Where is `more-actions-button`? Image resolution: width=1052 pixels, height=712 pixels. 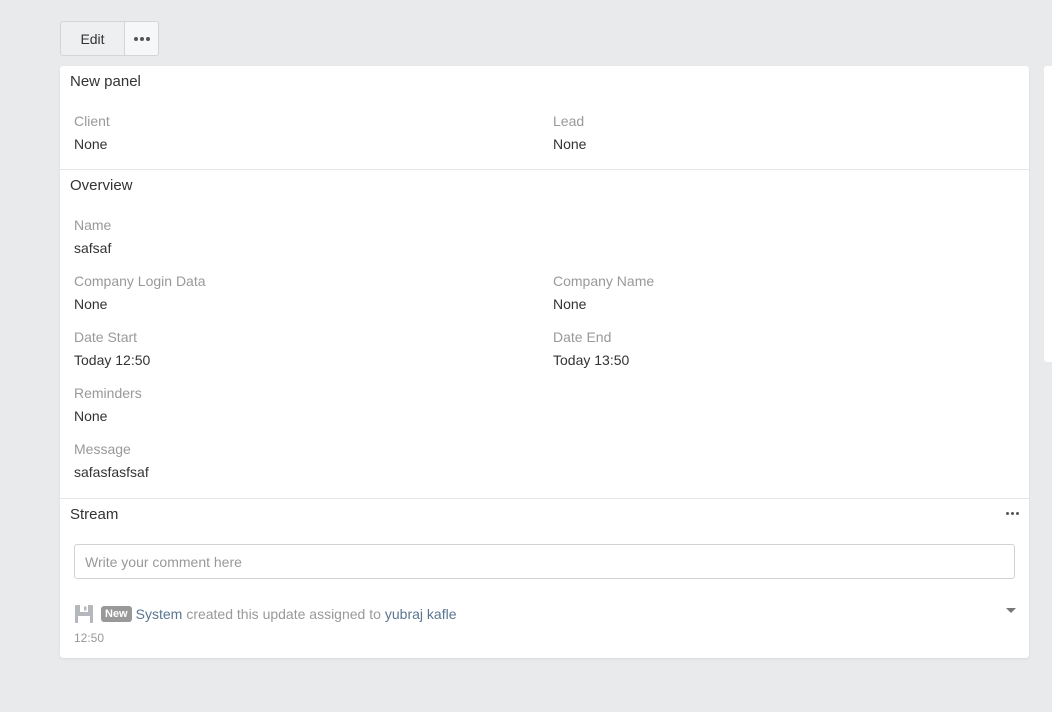
more-actions-button is located at coordinates (142, 38).